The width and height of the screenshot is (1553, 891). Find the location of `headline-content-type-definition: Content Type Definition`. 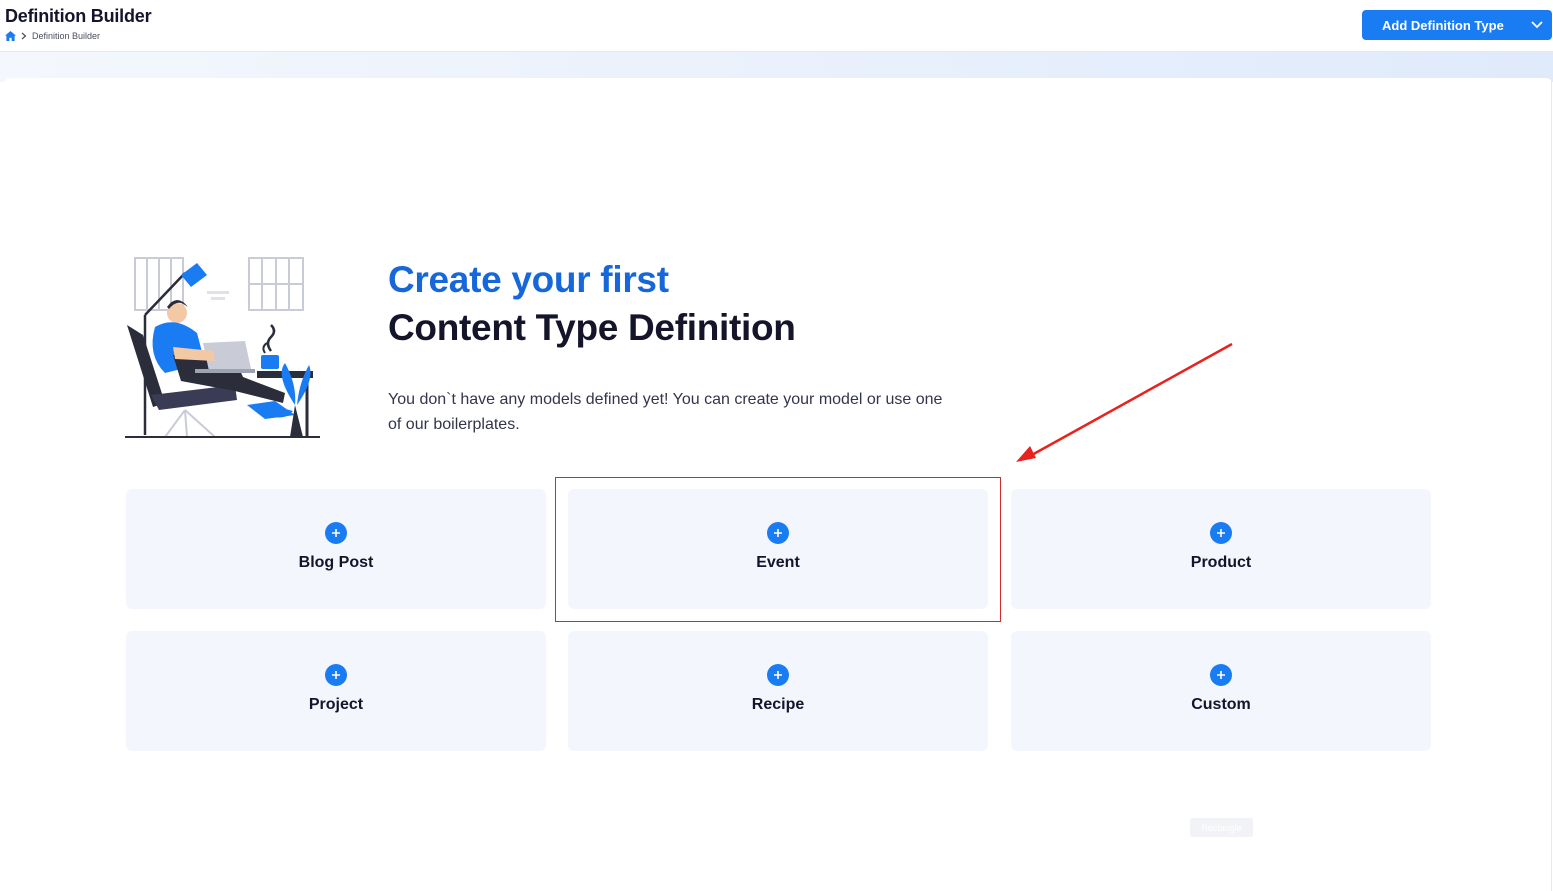

headline-content-type-definition: Content Type Definition is located at coordinates (592, 327).